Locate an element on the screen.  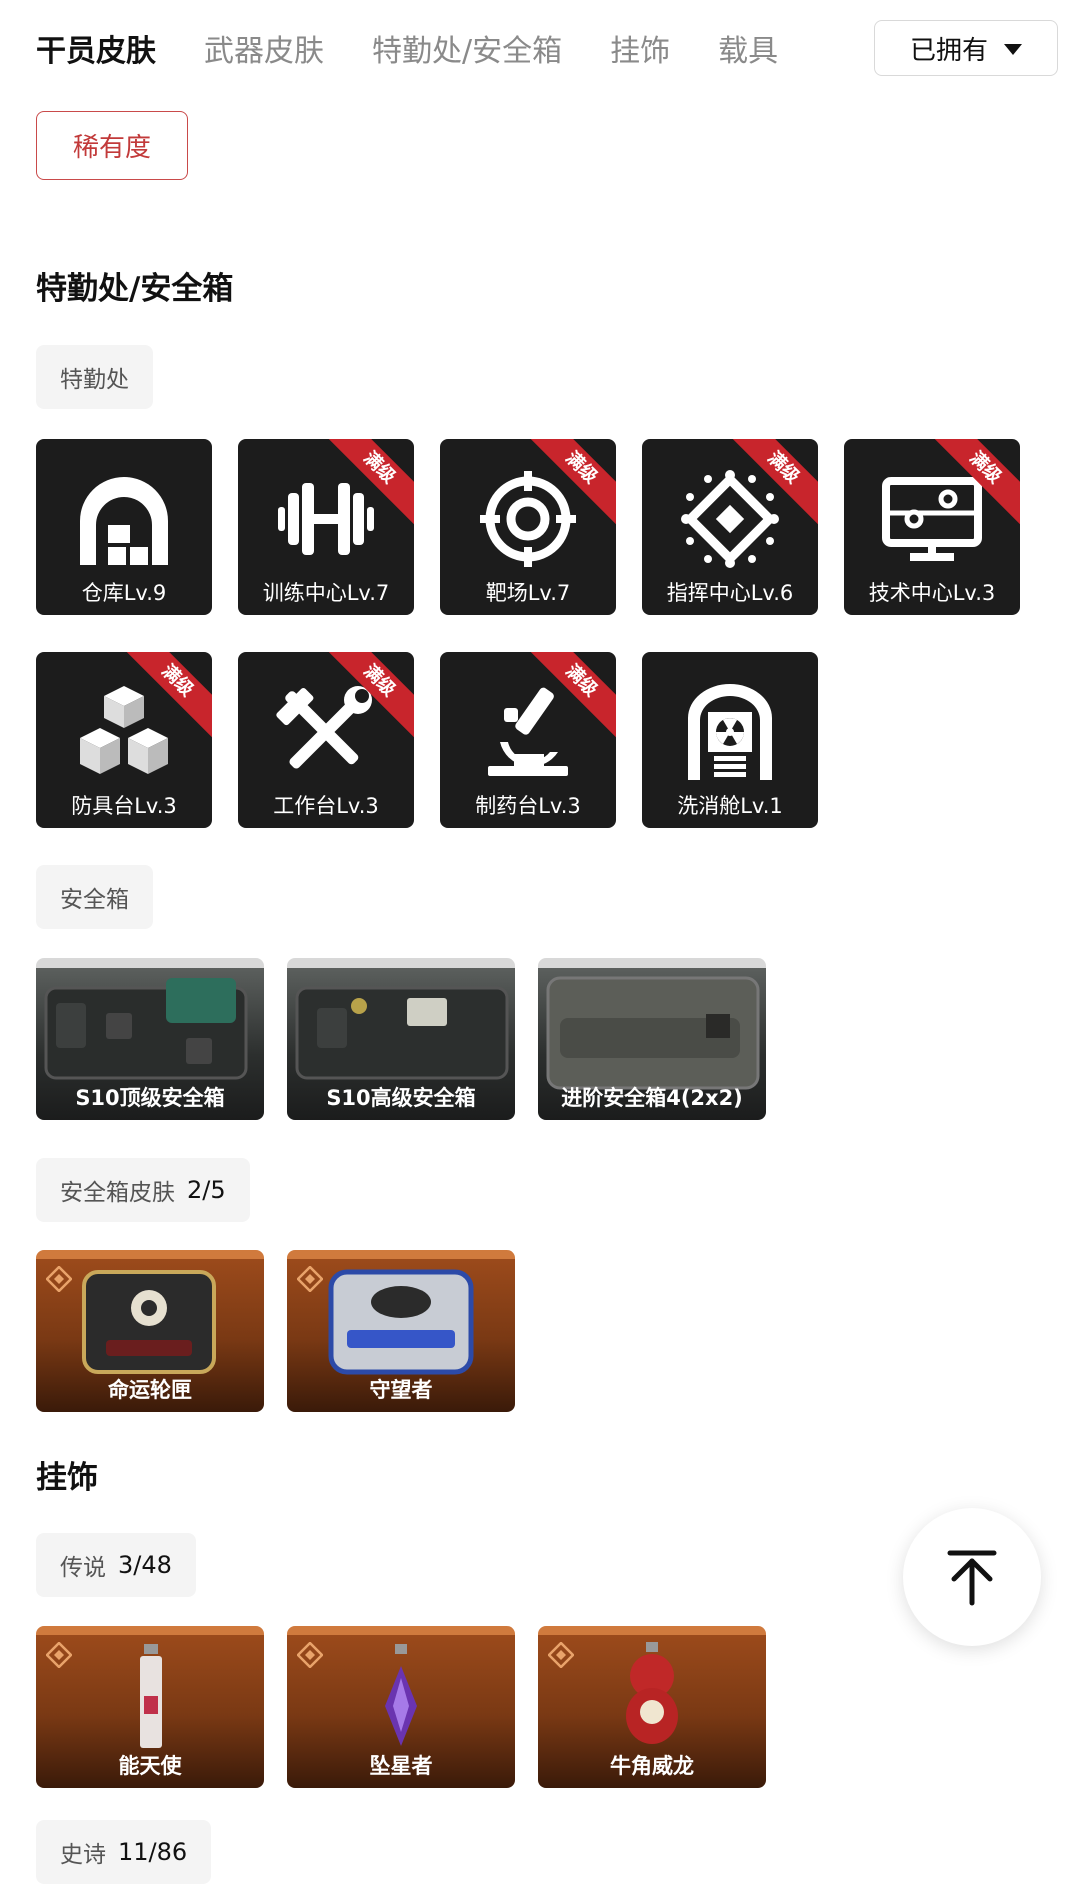
facility-tile-training: 满级 训练中心Lv.7 is located at coordinates (326, 527).